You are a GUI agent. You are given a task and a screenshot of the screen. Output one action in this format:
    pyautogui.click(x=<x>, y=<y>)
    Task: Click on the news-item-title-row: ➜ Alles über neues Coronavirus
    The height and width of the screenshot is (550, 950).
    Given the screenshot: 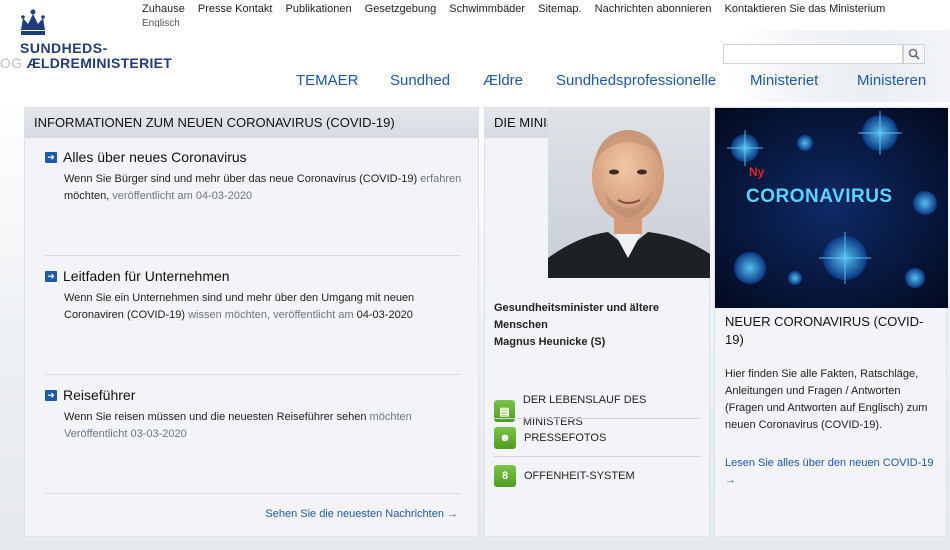 What is the action you would take?
    pyautogui.click(x=254, y=157)
    